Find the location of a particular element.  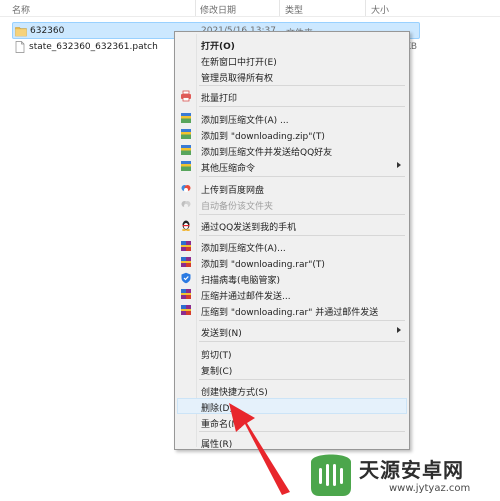

red-pointer-arrow-icon is located at coordinates (259, 449).